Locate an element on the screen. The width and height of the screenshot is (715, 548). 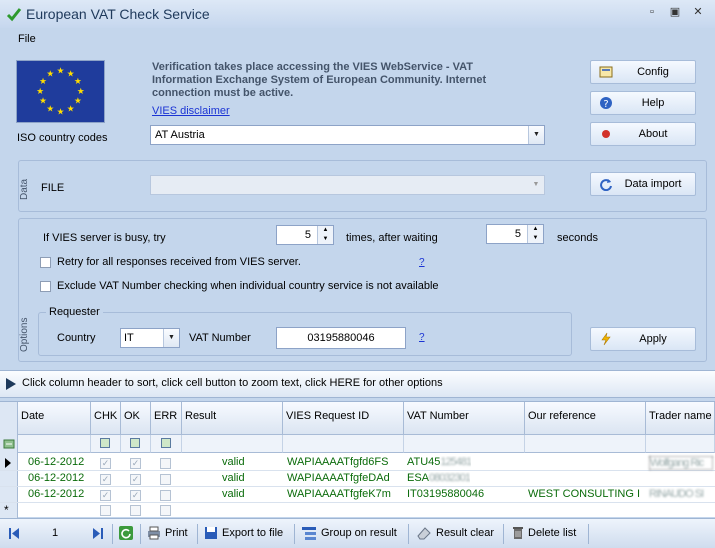
retry-help-link: ? is located at coordinates (422, 262).